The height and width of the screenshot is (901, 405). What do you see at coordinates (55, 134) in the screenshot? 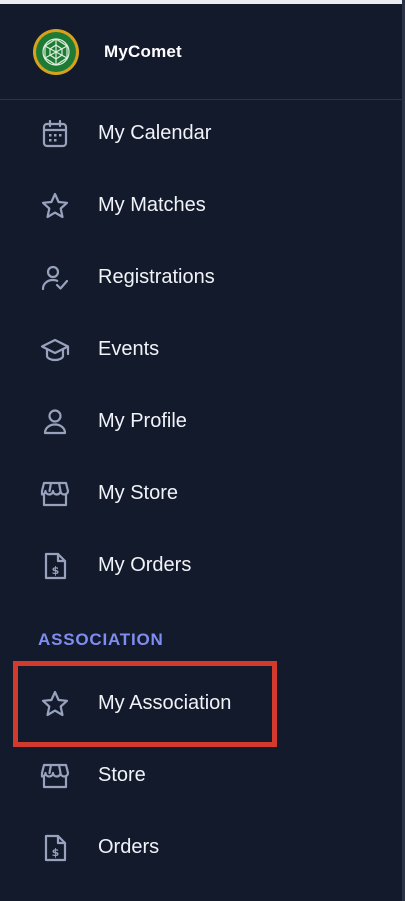
I see `calendar-icon` at bounding box center [55, 134].